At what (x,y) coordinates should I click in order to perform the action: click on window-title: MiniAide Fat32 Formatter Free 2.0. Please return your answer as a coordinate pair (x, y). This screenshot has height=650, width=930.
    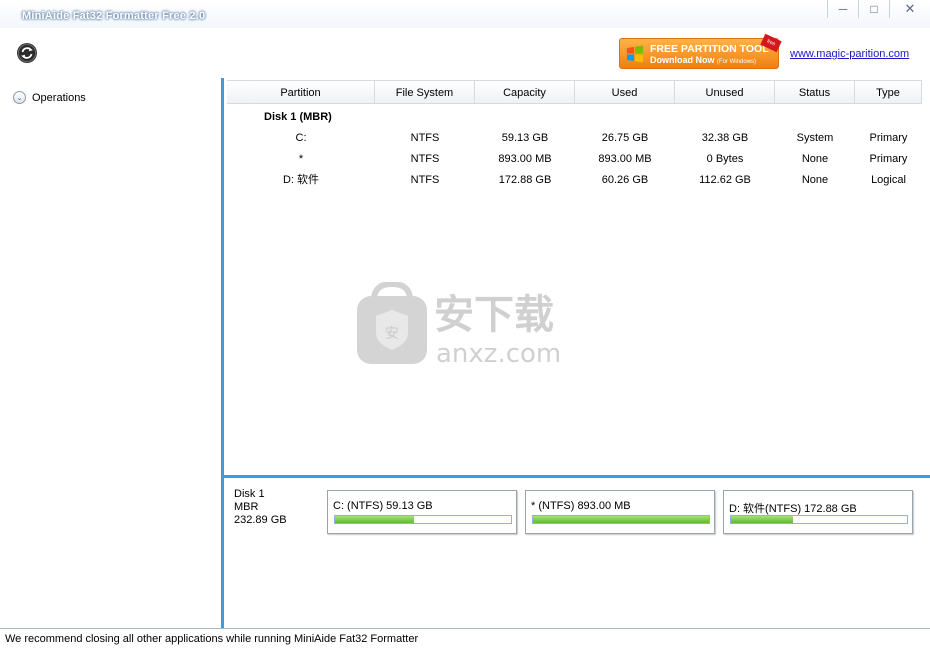
    Looking at the image, I should click on (114, 16).